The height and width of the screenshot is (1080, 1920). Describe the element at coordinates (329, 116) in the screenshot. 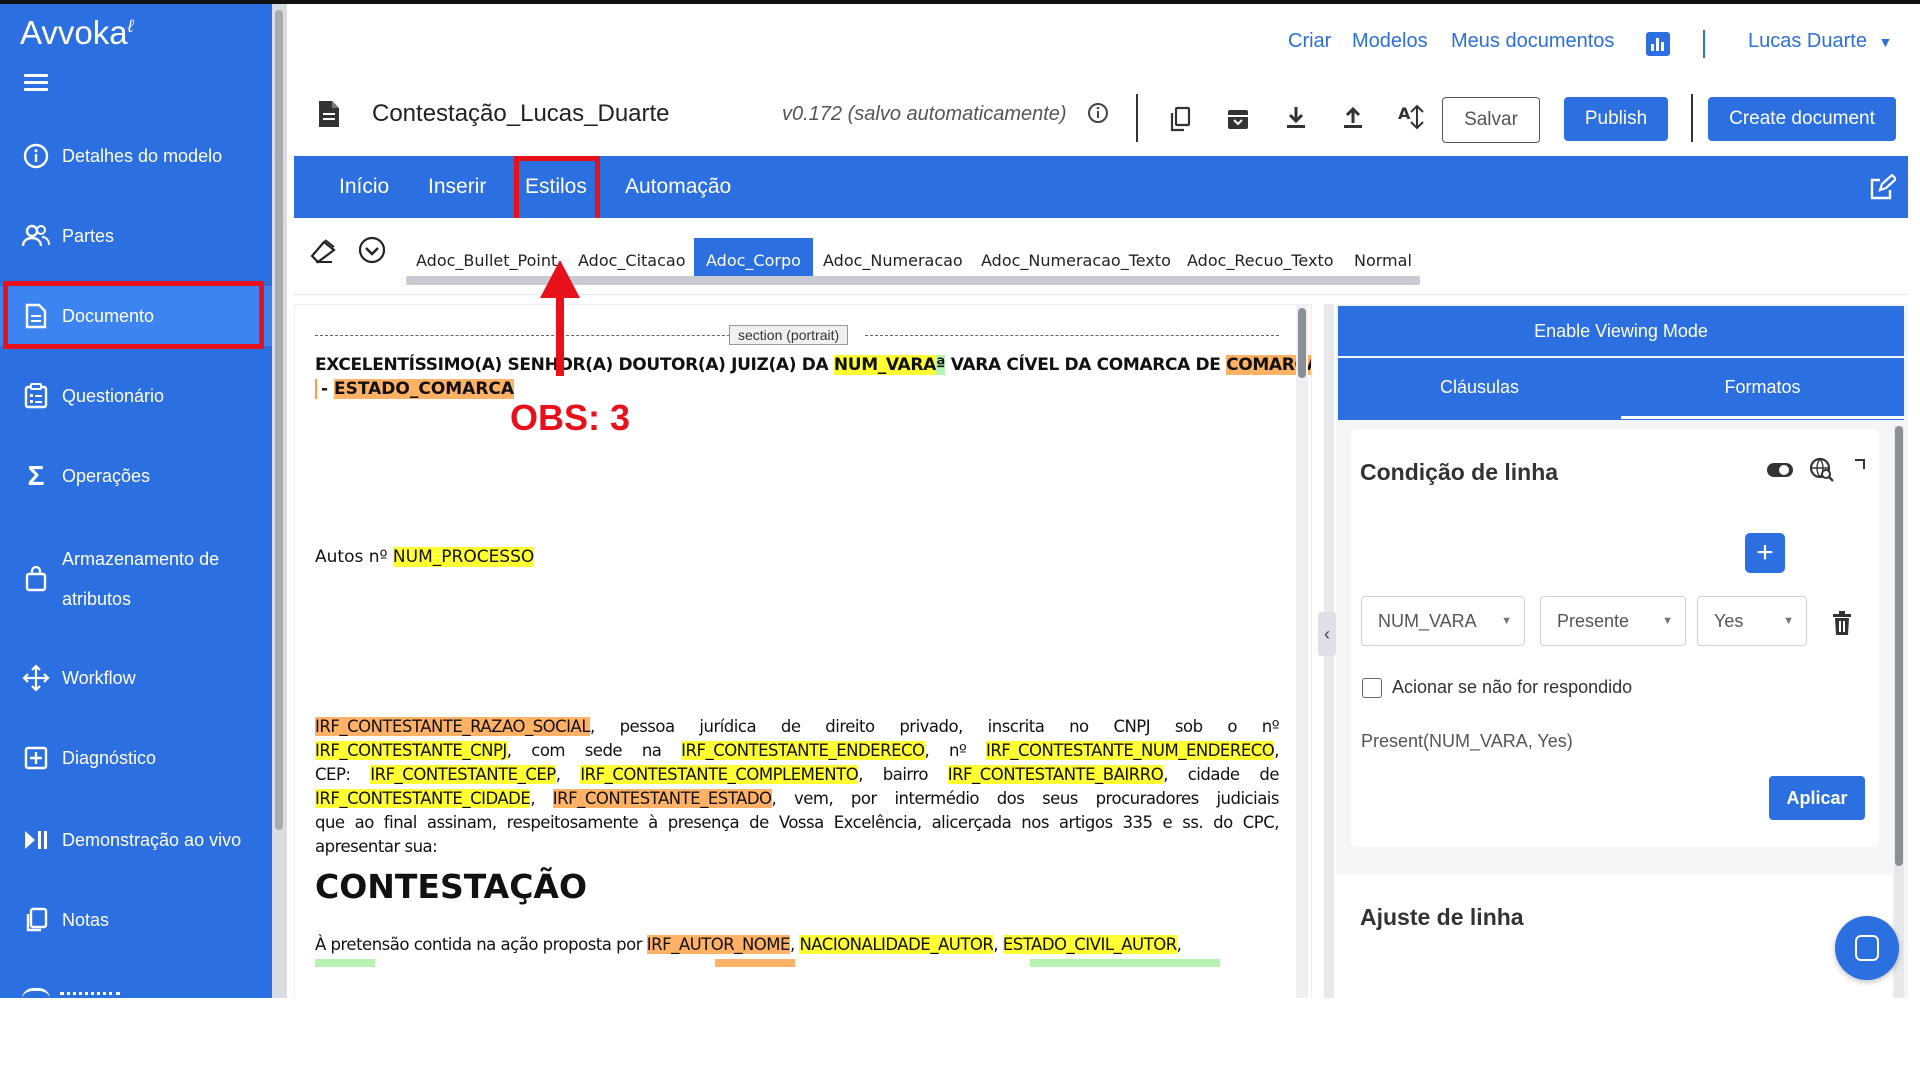

I see `file-icon` at that location.